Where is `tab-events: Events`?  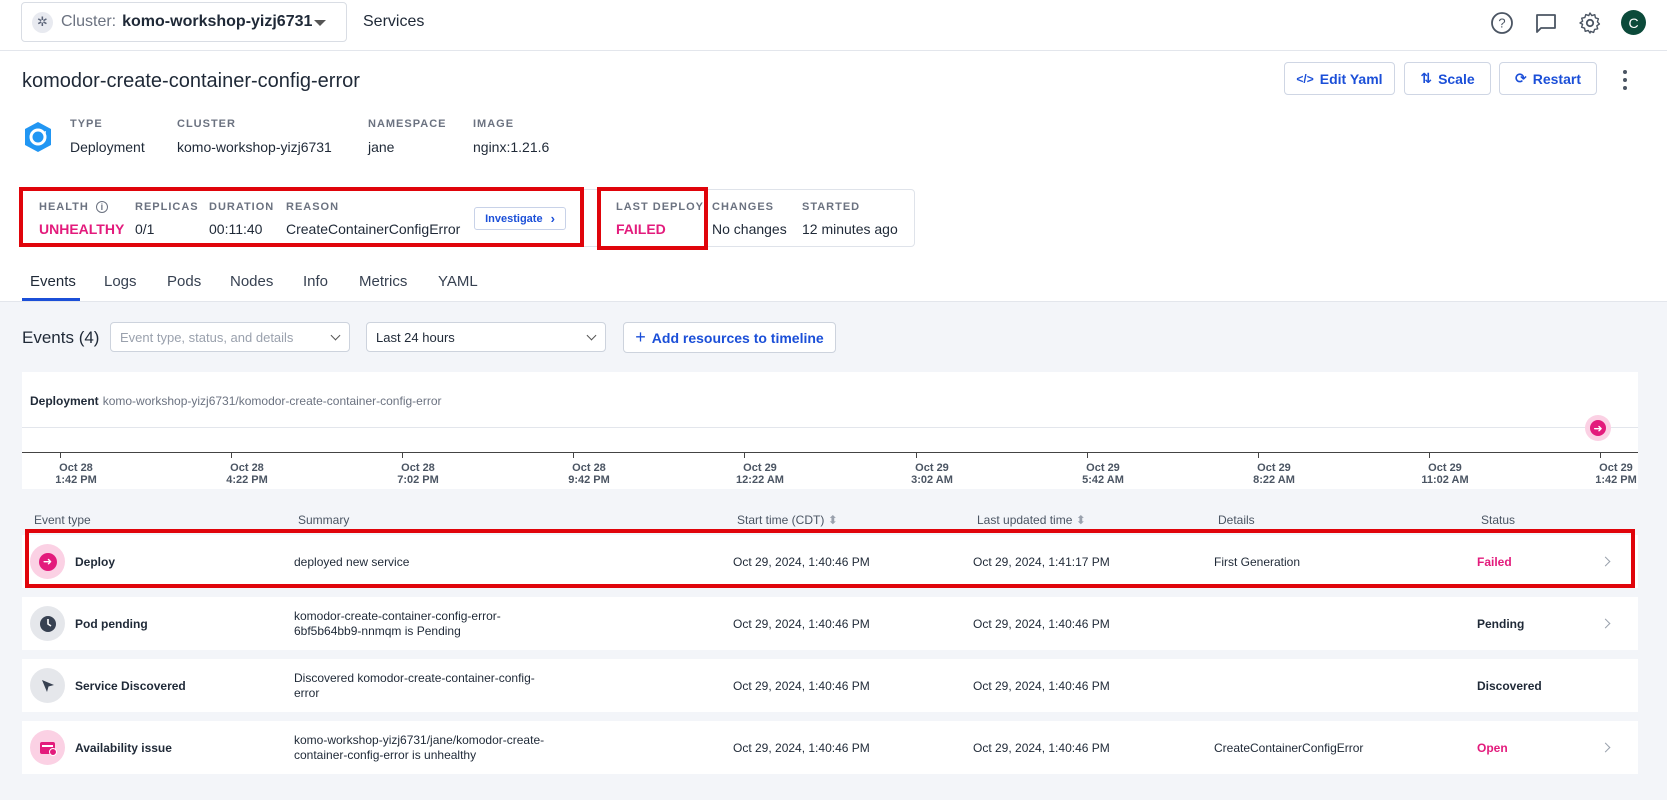 tab-events: Events is located at coordinates (53, 281).